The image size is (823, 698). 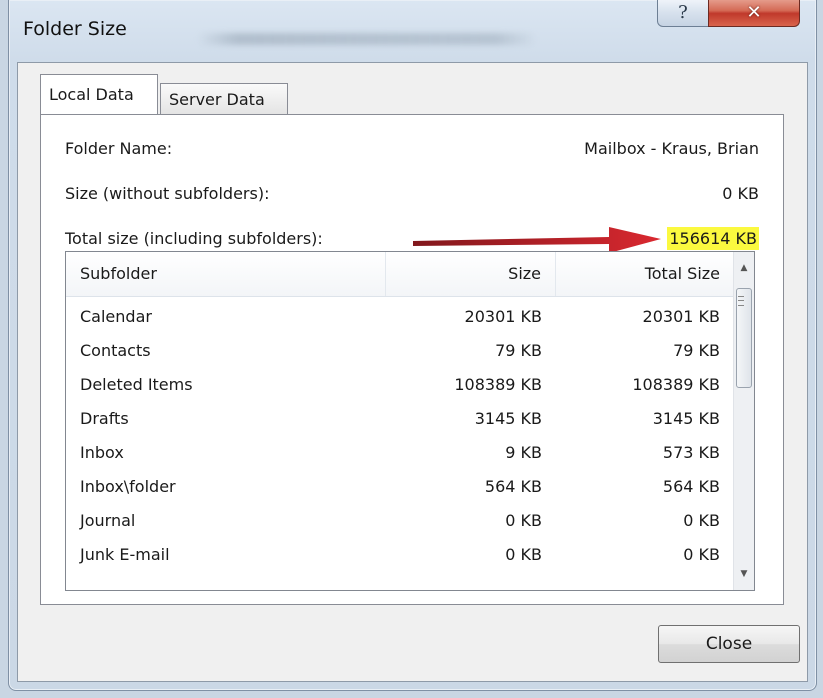 I want to click on column-header-size: Size, so click(x=471, y=274).